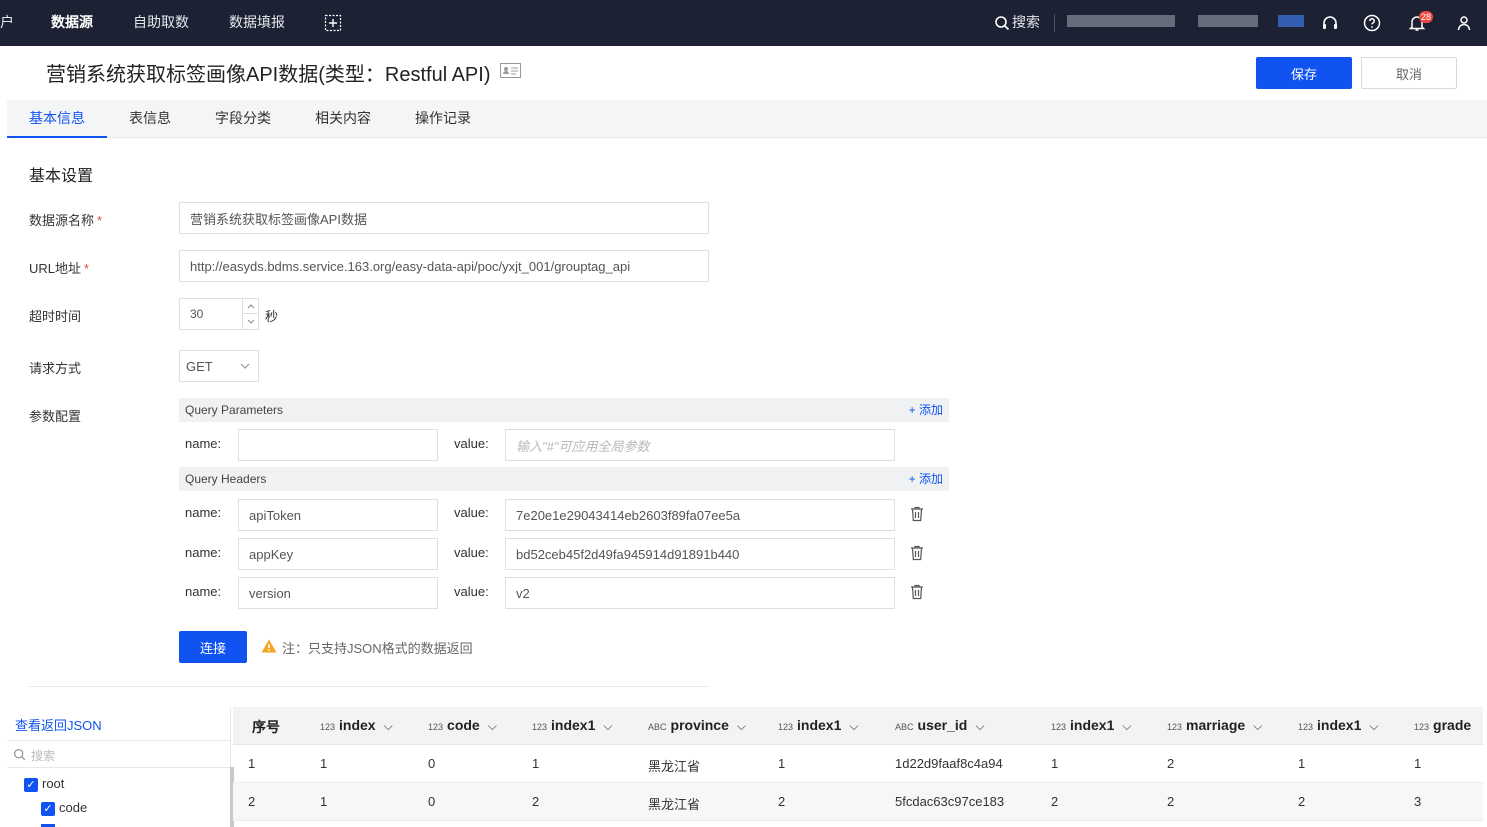 The width and height of the screenshot is (1487, 827). What do you see at coordinates (333, 23) in the screenshot?
I see `plus-box-icon` at bounding box center [333, 23].